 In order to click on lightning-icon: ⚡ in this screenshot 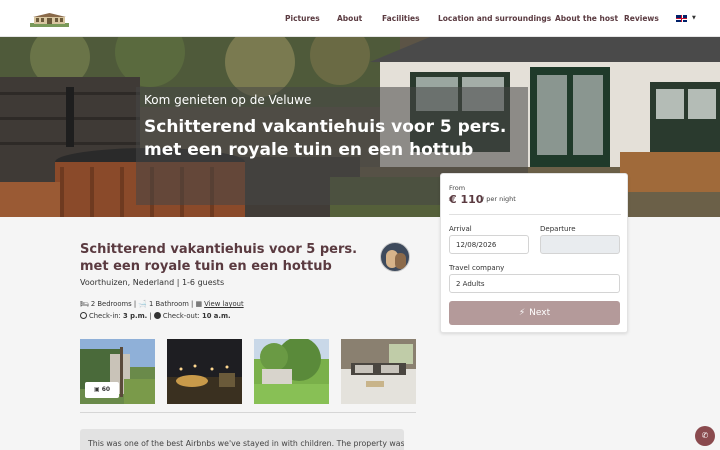, I will do `click(522, 313)`.